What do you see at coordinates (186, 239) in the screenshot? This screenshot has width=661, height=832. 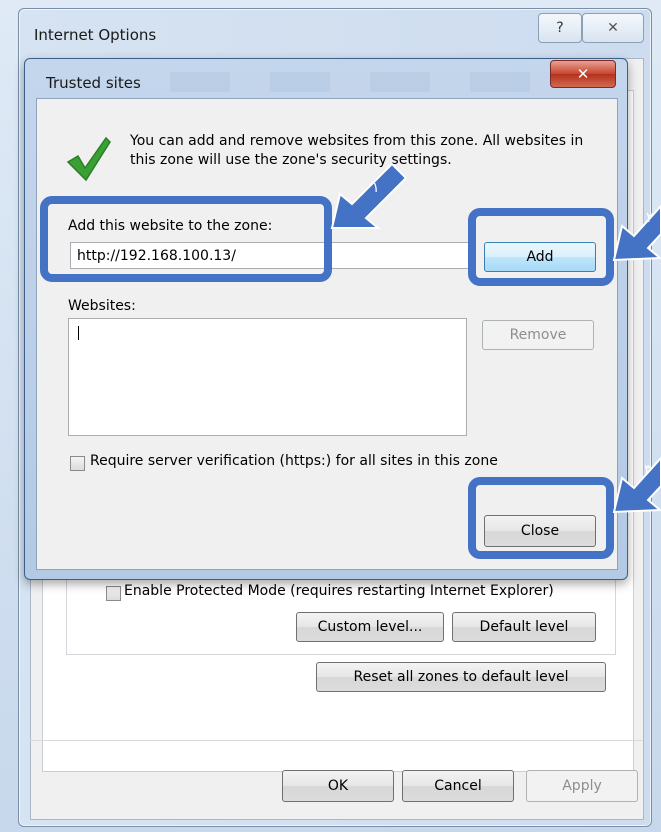 I see `highlight-url-field` at bounding box center [186, 239].